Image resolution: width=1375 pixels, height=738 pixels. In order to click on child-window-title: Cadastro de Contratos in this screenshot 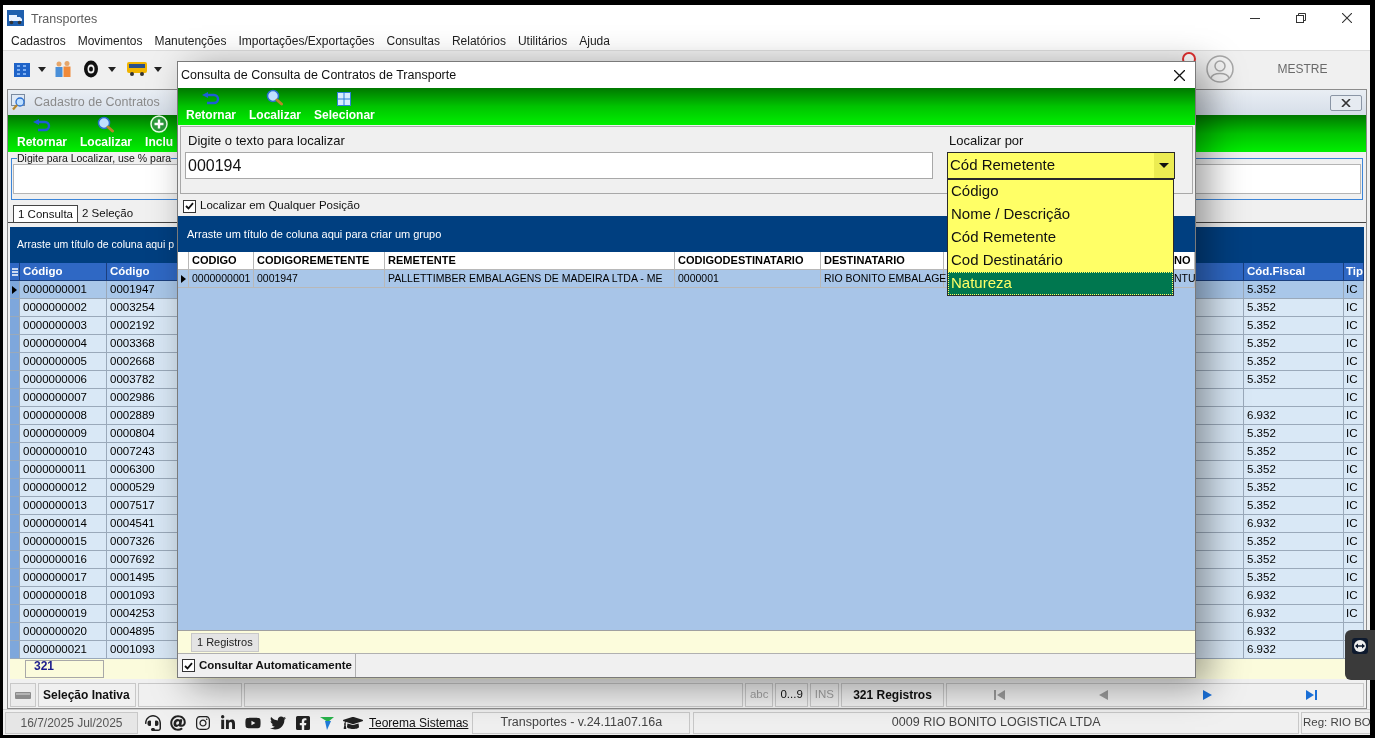, I will do `click(97, 103)`.